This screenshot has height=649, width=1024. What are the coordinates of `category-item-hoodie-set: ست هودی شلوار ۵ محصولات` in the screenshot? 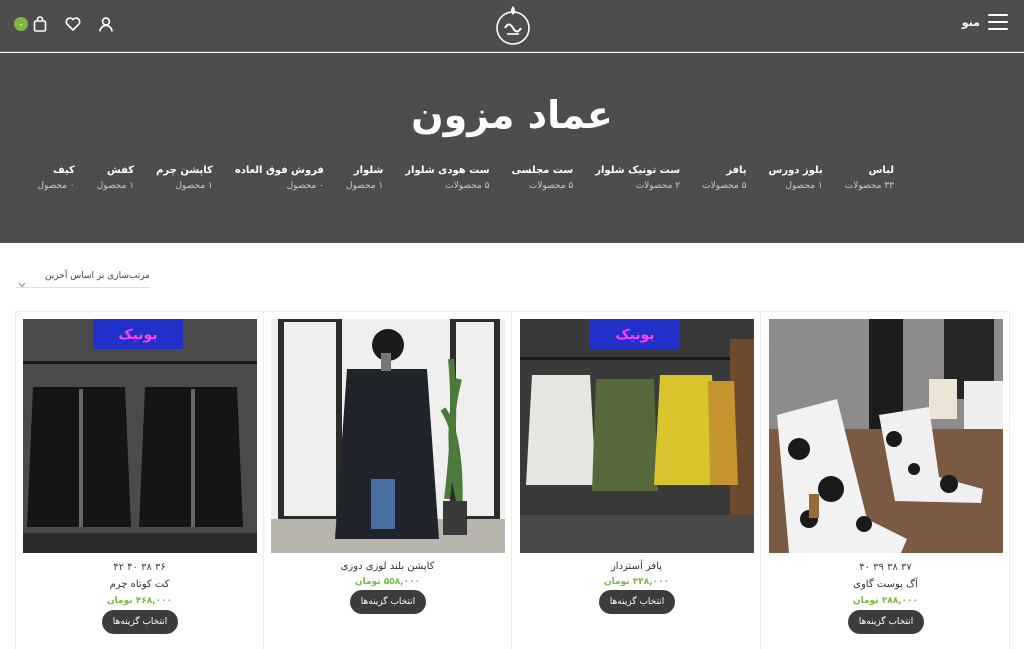 It's located at (447, 179).